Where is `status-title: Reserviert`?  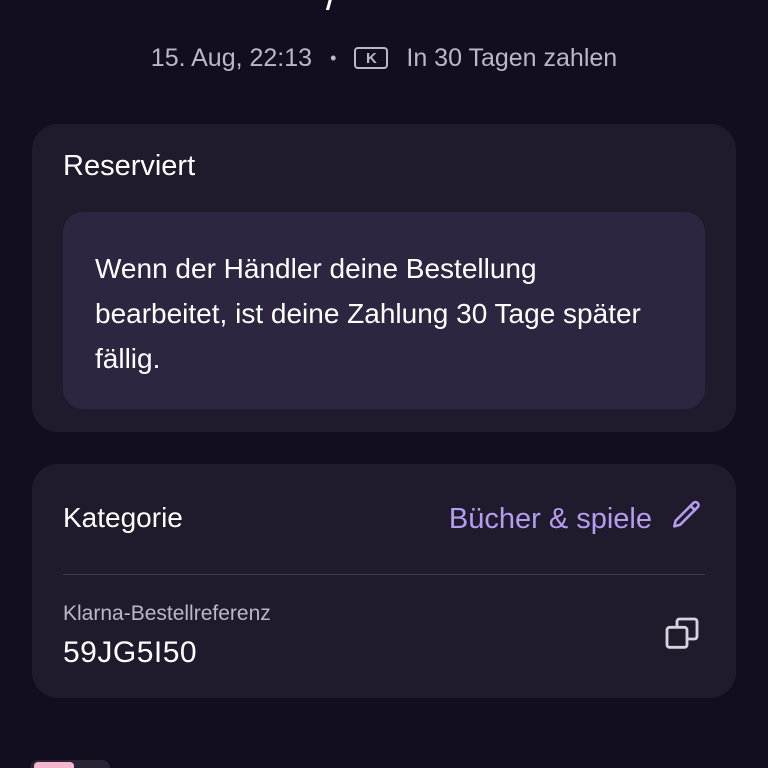
status-title: Reserviert is located at coordinates (129, 166).